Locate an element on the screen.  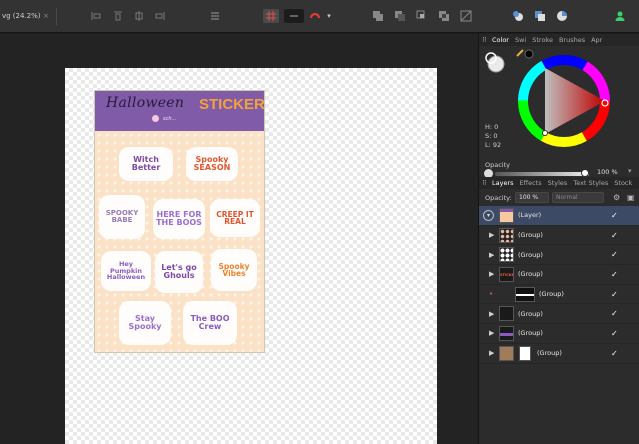
tab-stock: Stock is located at coordinates (623, 183).